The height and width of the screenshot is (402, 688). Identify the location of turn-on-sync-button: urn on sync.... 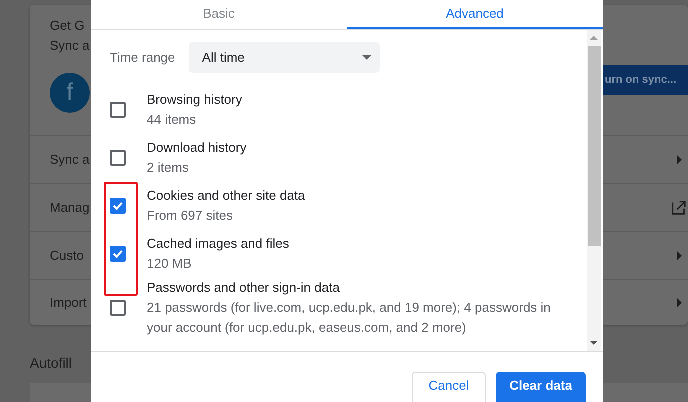
(645, 80).